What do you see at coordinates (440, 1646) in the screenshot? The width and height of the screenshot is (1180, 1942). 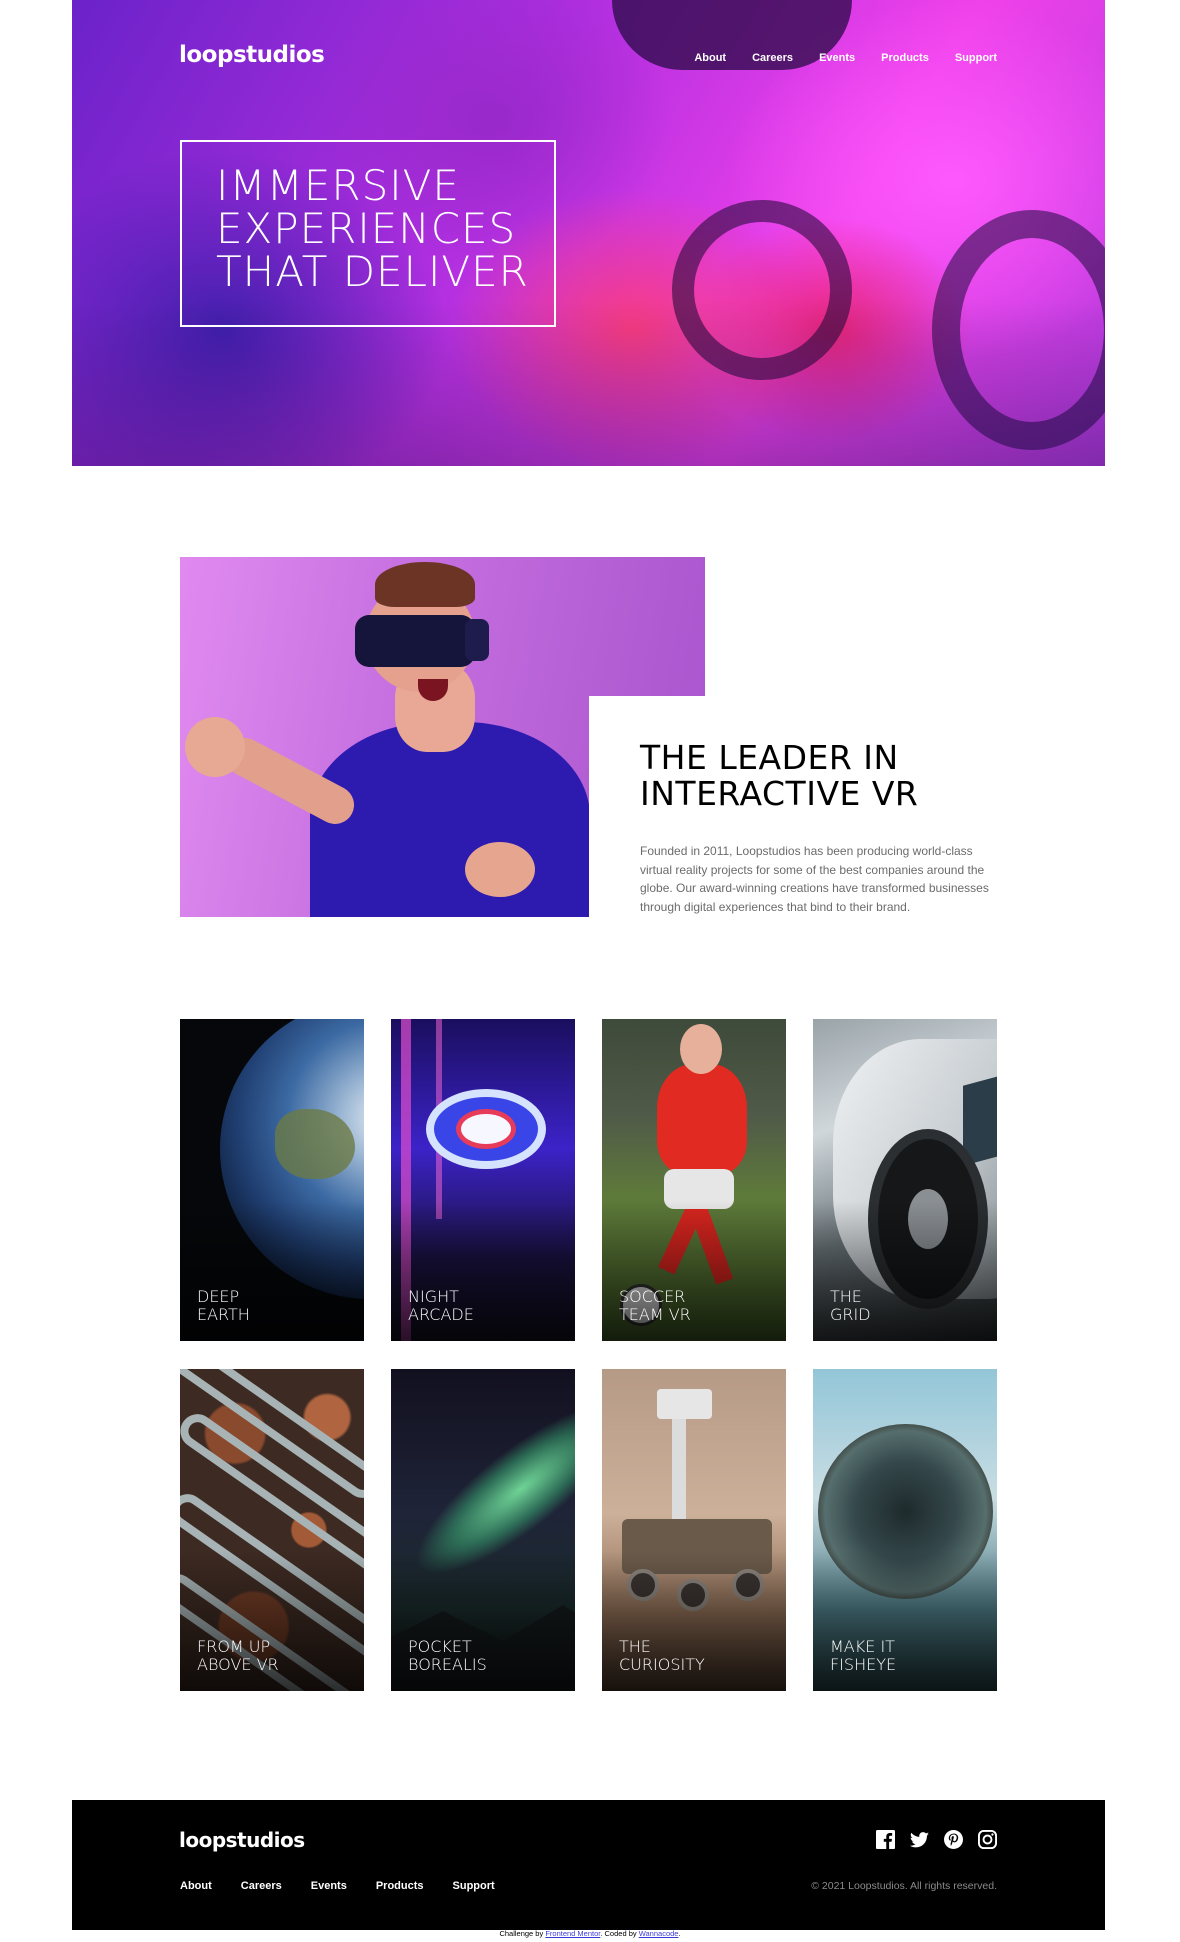 I see `card-title-line: POCKET` at bounding box center [440, 1646].